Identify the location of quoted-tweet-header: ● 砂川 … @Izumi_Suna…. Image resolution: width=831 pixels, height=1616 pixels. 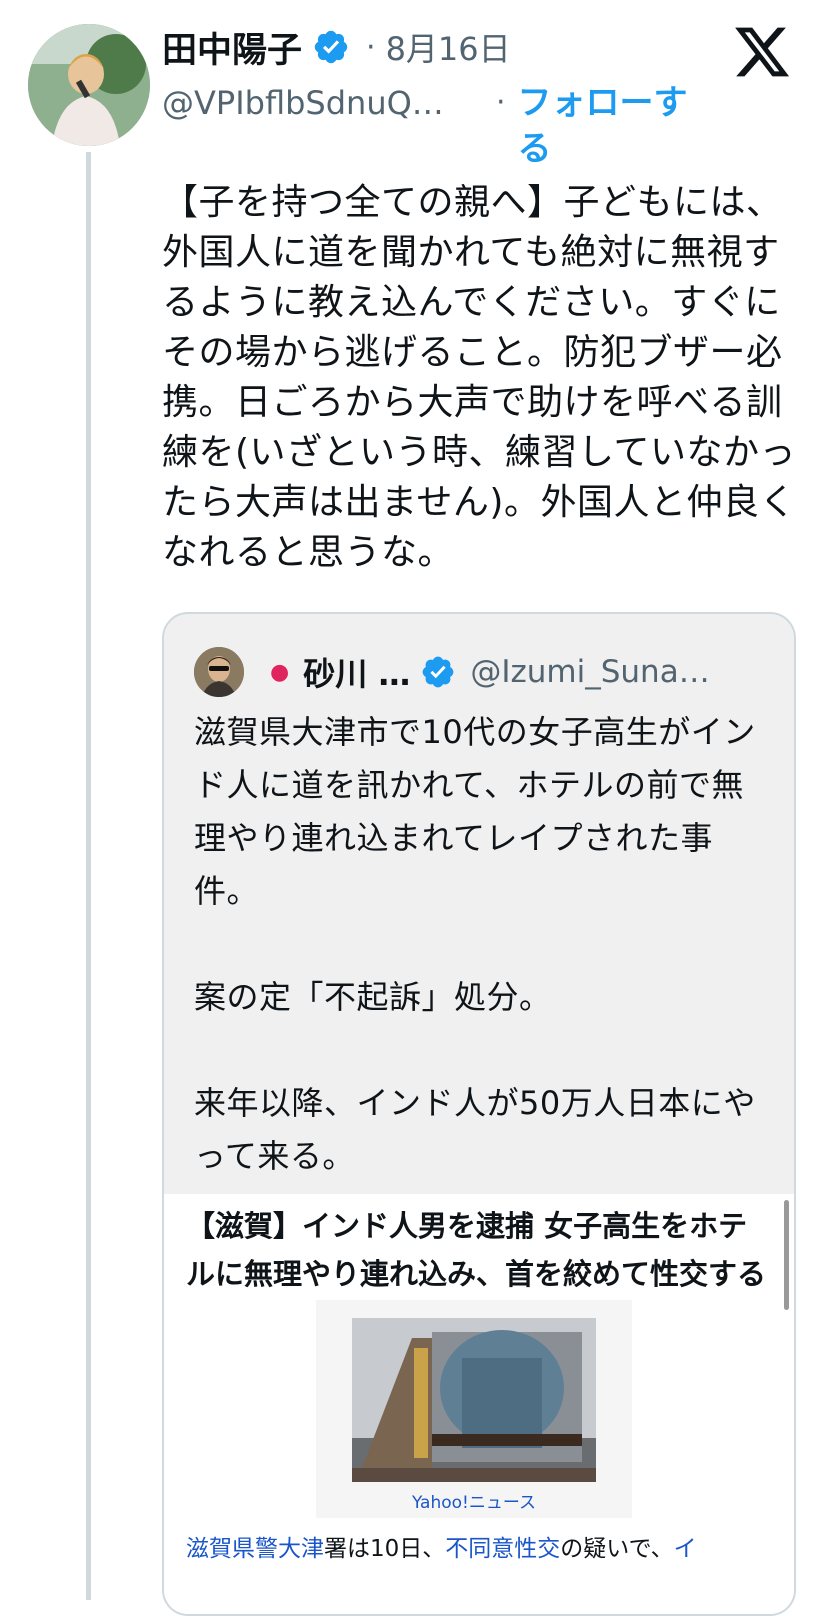
(463, 672).